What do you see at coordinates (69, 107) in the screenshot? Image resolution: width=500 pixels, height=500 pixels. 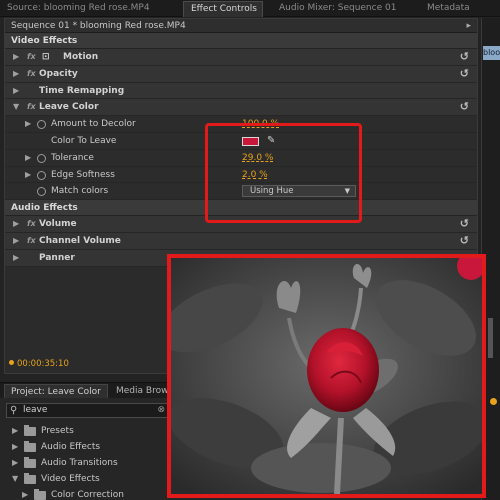 I see `effect-name: Leave Color` at bounding box center [69, 107].